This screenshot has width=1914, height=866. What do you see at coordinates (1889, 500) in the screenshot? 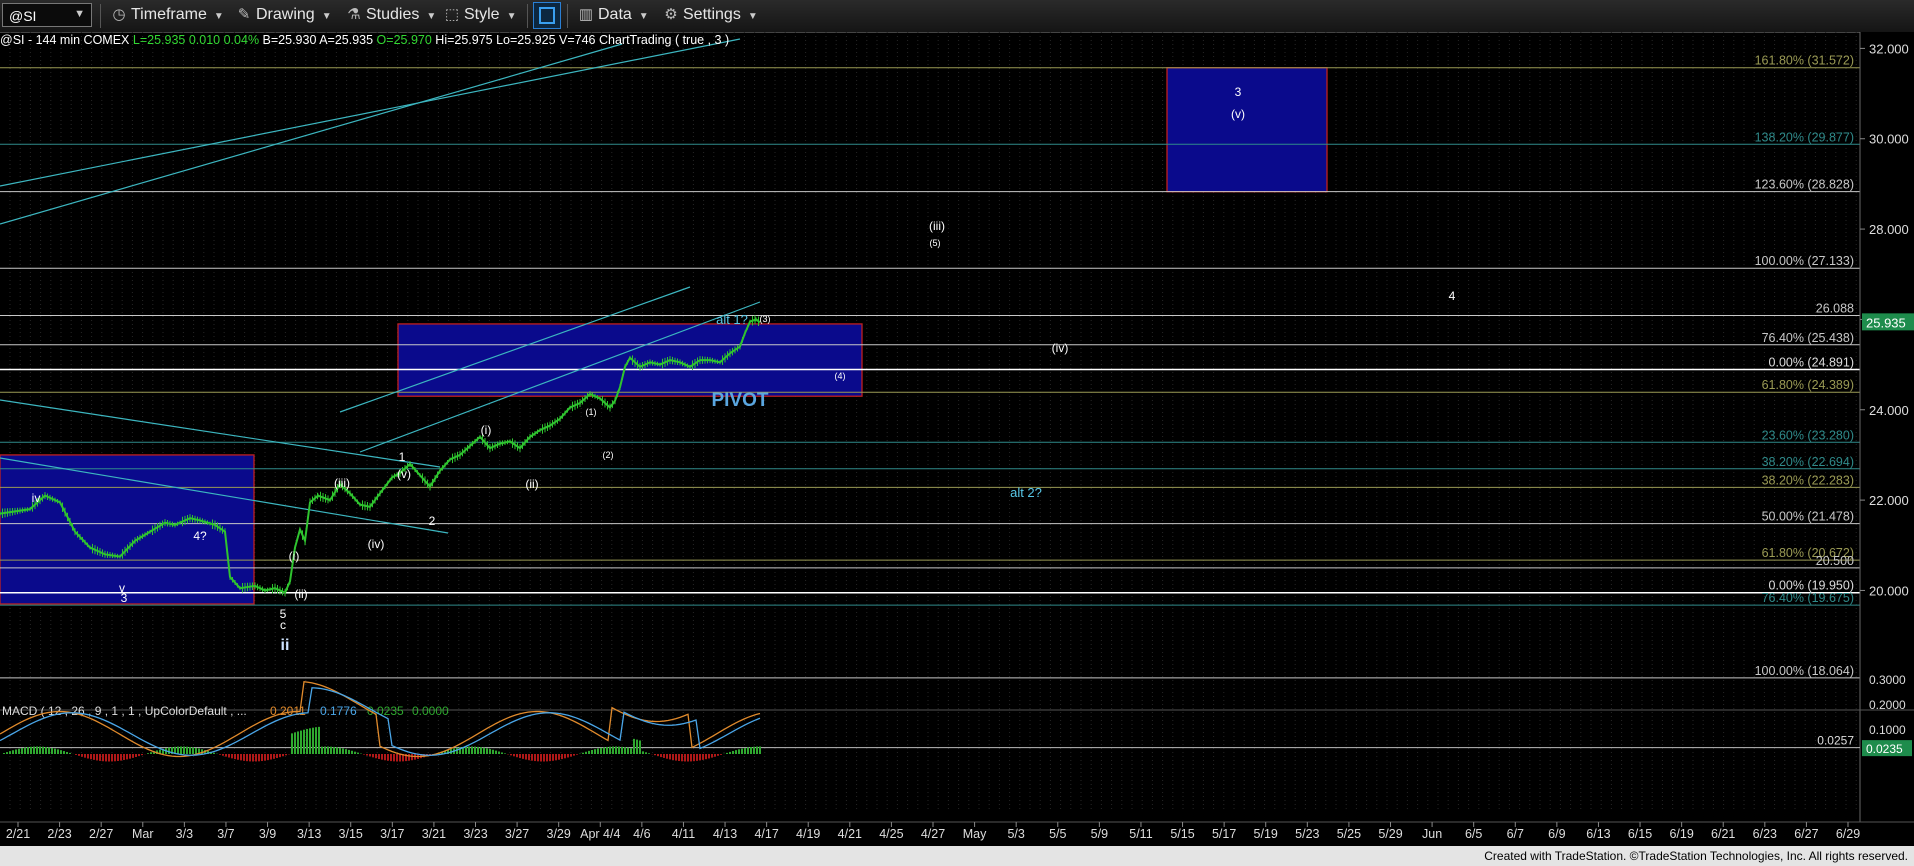
I see `price-tick-label: 22.000` at bounding box center [1889, 500].